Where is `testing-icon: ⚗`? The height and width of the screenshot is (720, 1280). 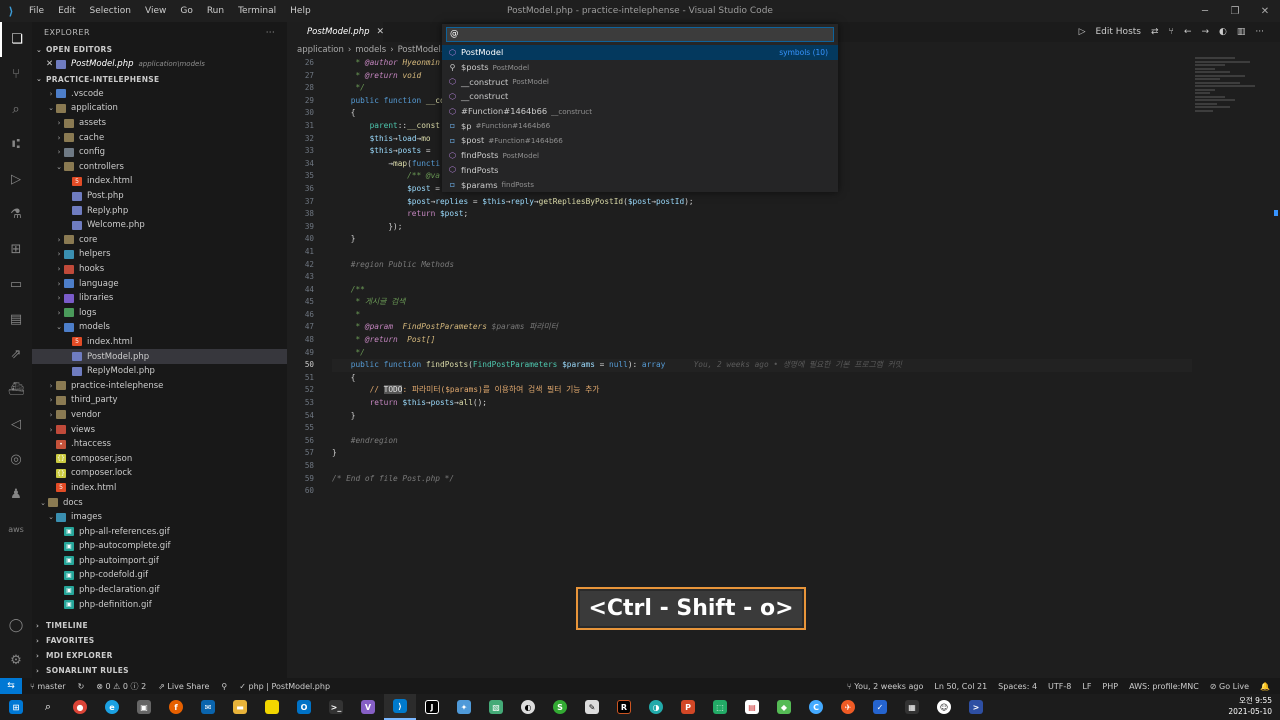
testing-icon: ⚗ is located at coordinates (16, 214).